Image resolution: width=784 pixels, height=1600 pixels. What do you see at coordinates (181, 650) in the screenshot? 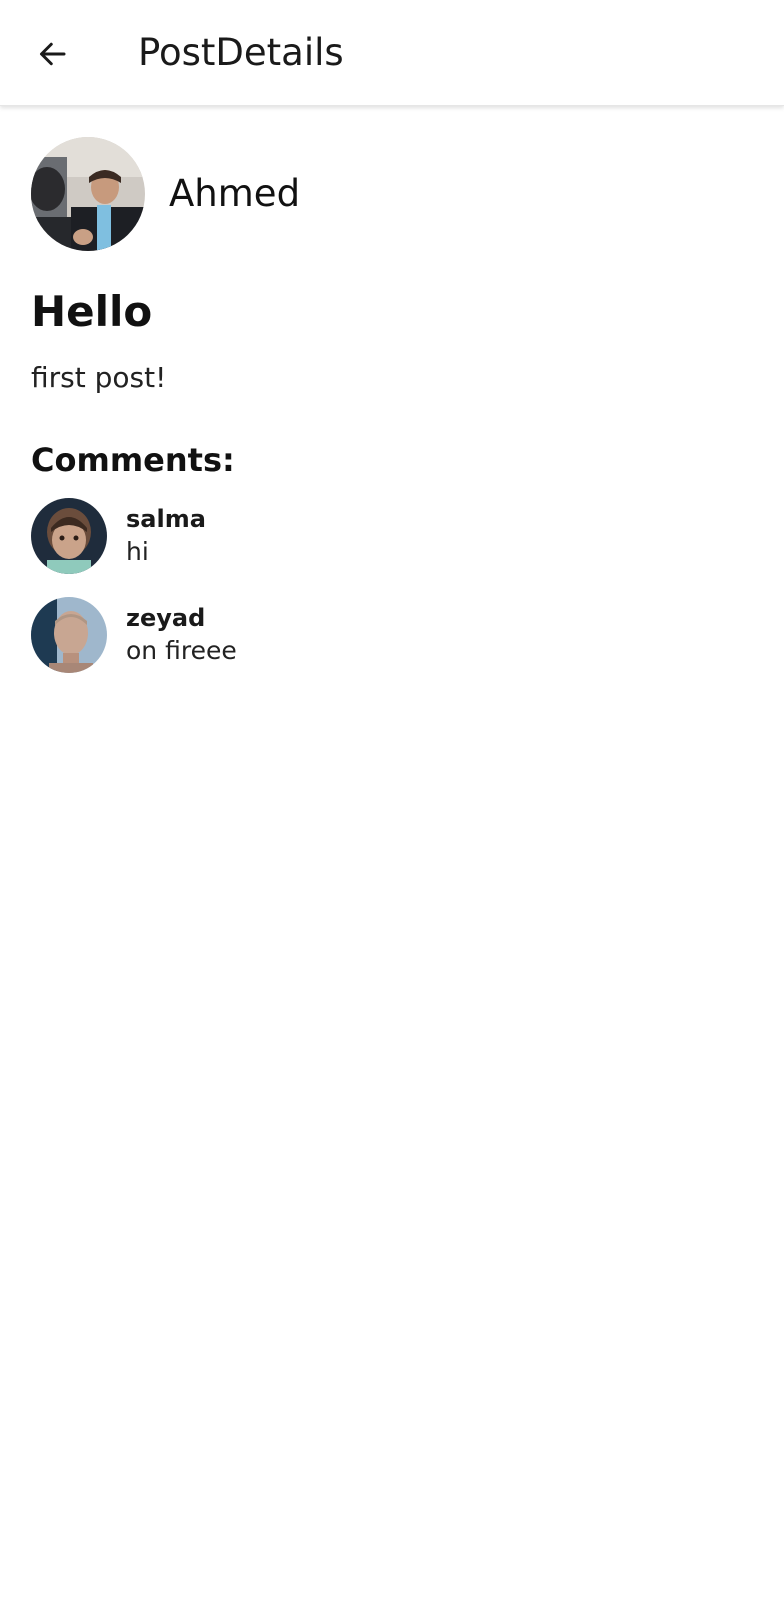
I see `comment-body: on fireee` at bounding box center [181, 650].